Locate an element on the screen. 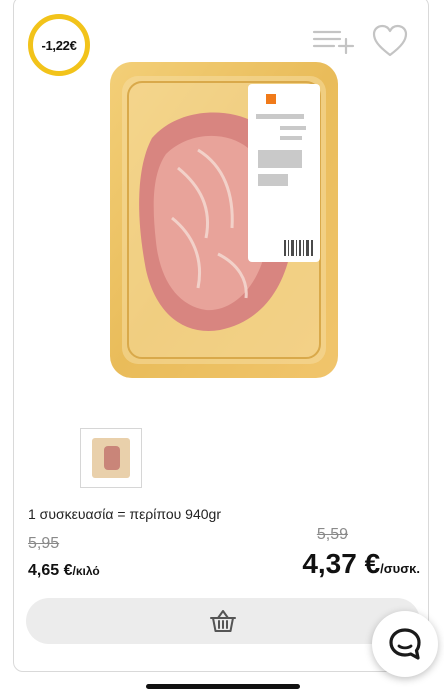 The width and height of the screenshot is (444, 700). chat-bubble-icon is located at coordinates (405, 644).